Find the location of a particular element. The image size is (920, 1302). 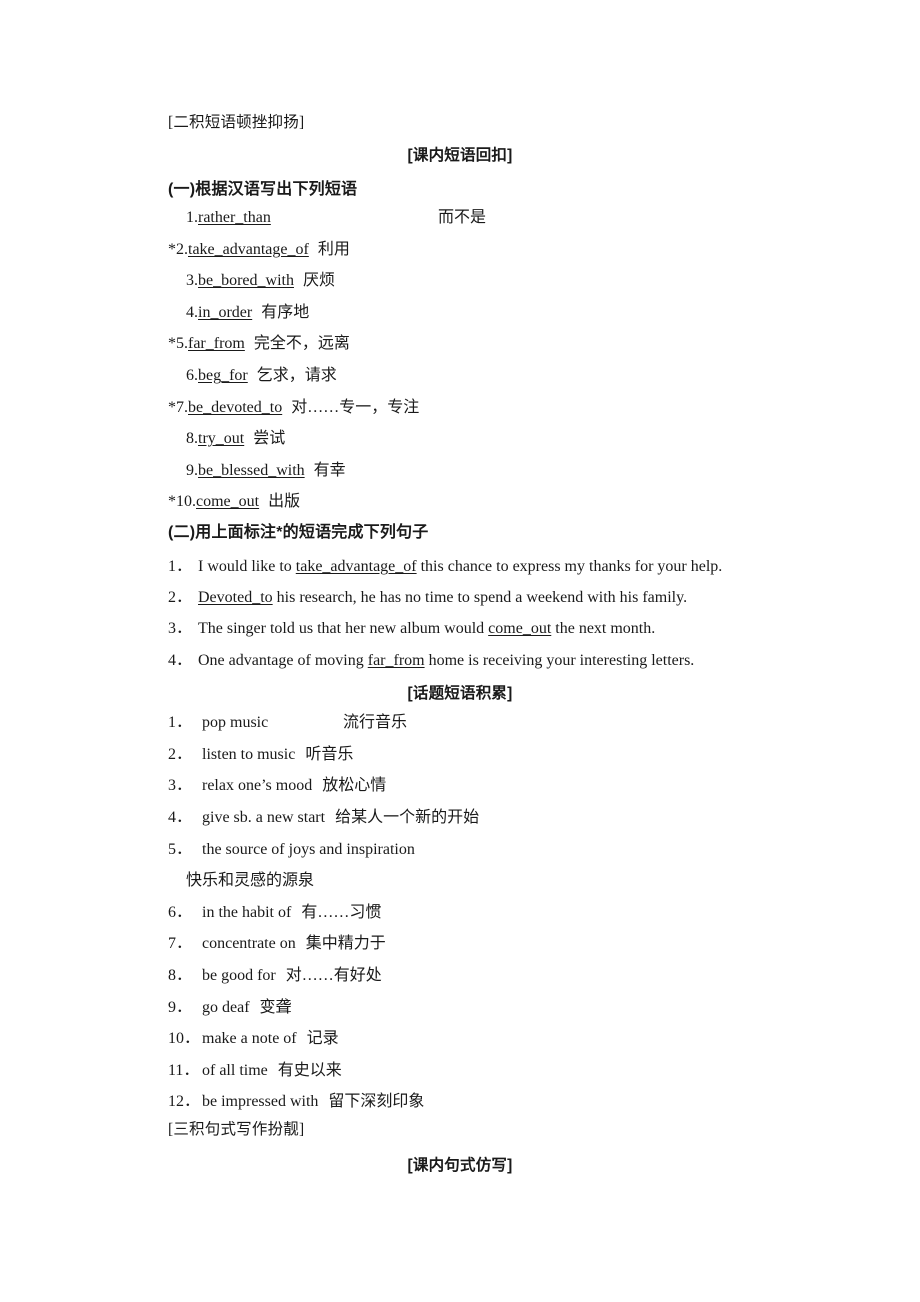

sentence-text-before: I would like to is located at coordinates (247, 566).